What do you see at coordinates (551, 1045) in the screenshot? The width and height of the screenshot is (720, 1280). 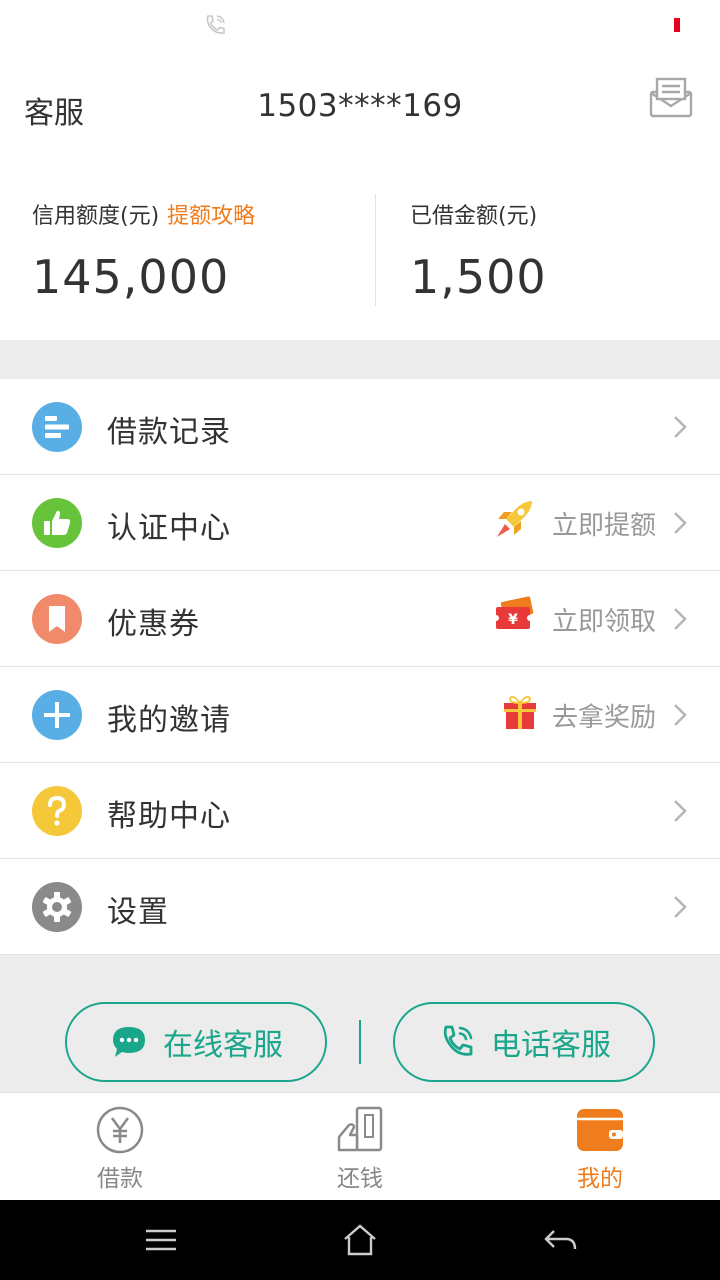 I see `phone-service-label: 电话客服` at bounding box center [551, 1045].